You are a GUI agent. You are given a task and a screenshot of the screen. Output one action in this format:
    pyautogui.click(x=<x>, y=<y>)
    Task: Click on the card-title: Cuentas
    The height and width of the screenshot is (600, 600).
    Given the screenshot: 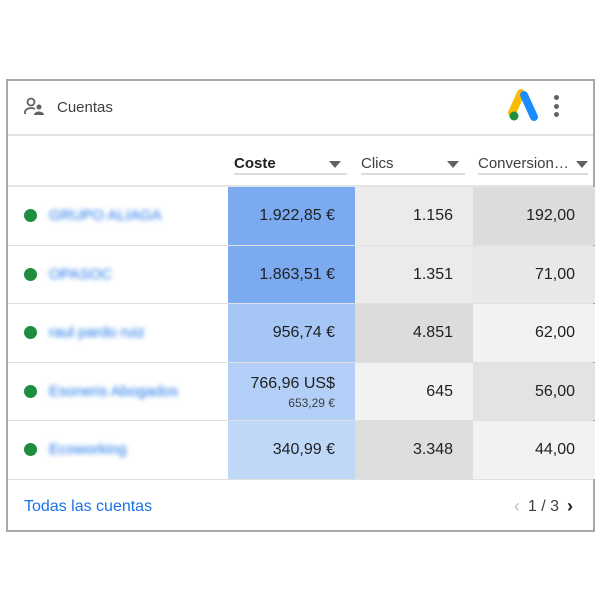 What is the action you would take?
    pyautogui.click(x=85, y=107)
    